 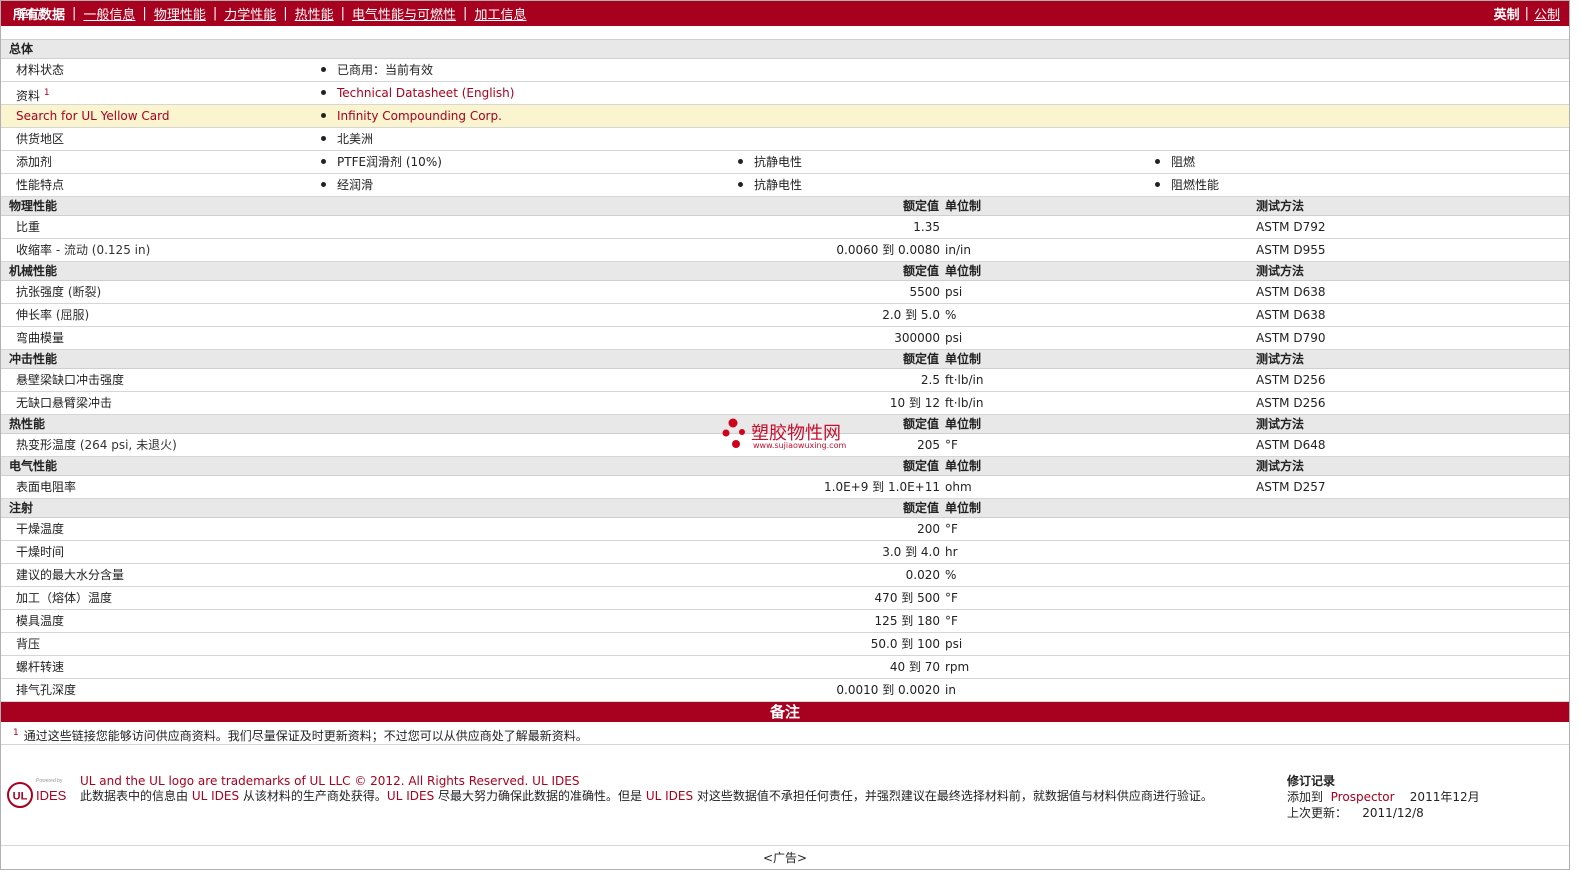 I want to click on unit-switcher: 单位 英制 | 公制, so click(x=788, y=13).